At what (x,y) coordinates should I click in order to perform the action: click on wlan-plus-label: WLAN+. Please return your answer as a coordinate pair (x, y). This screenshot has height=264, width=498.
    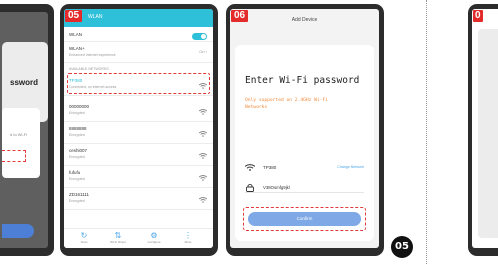
    Looking at the image, I should click on (77, 48).